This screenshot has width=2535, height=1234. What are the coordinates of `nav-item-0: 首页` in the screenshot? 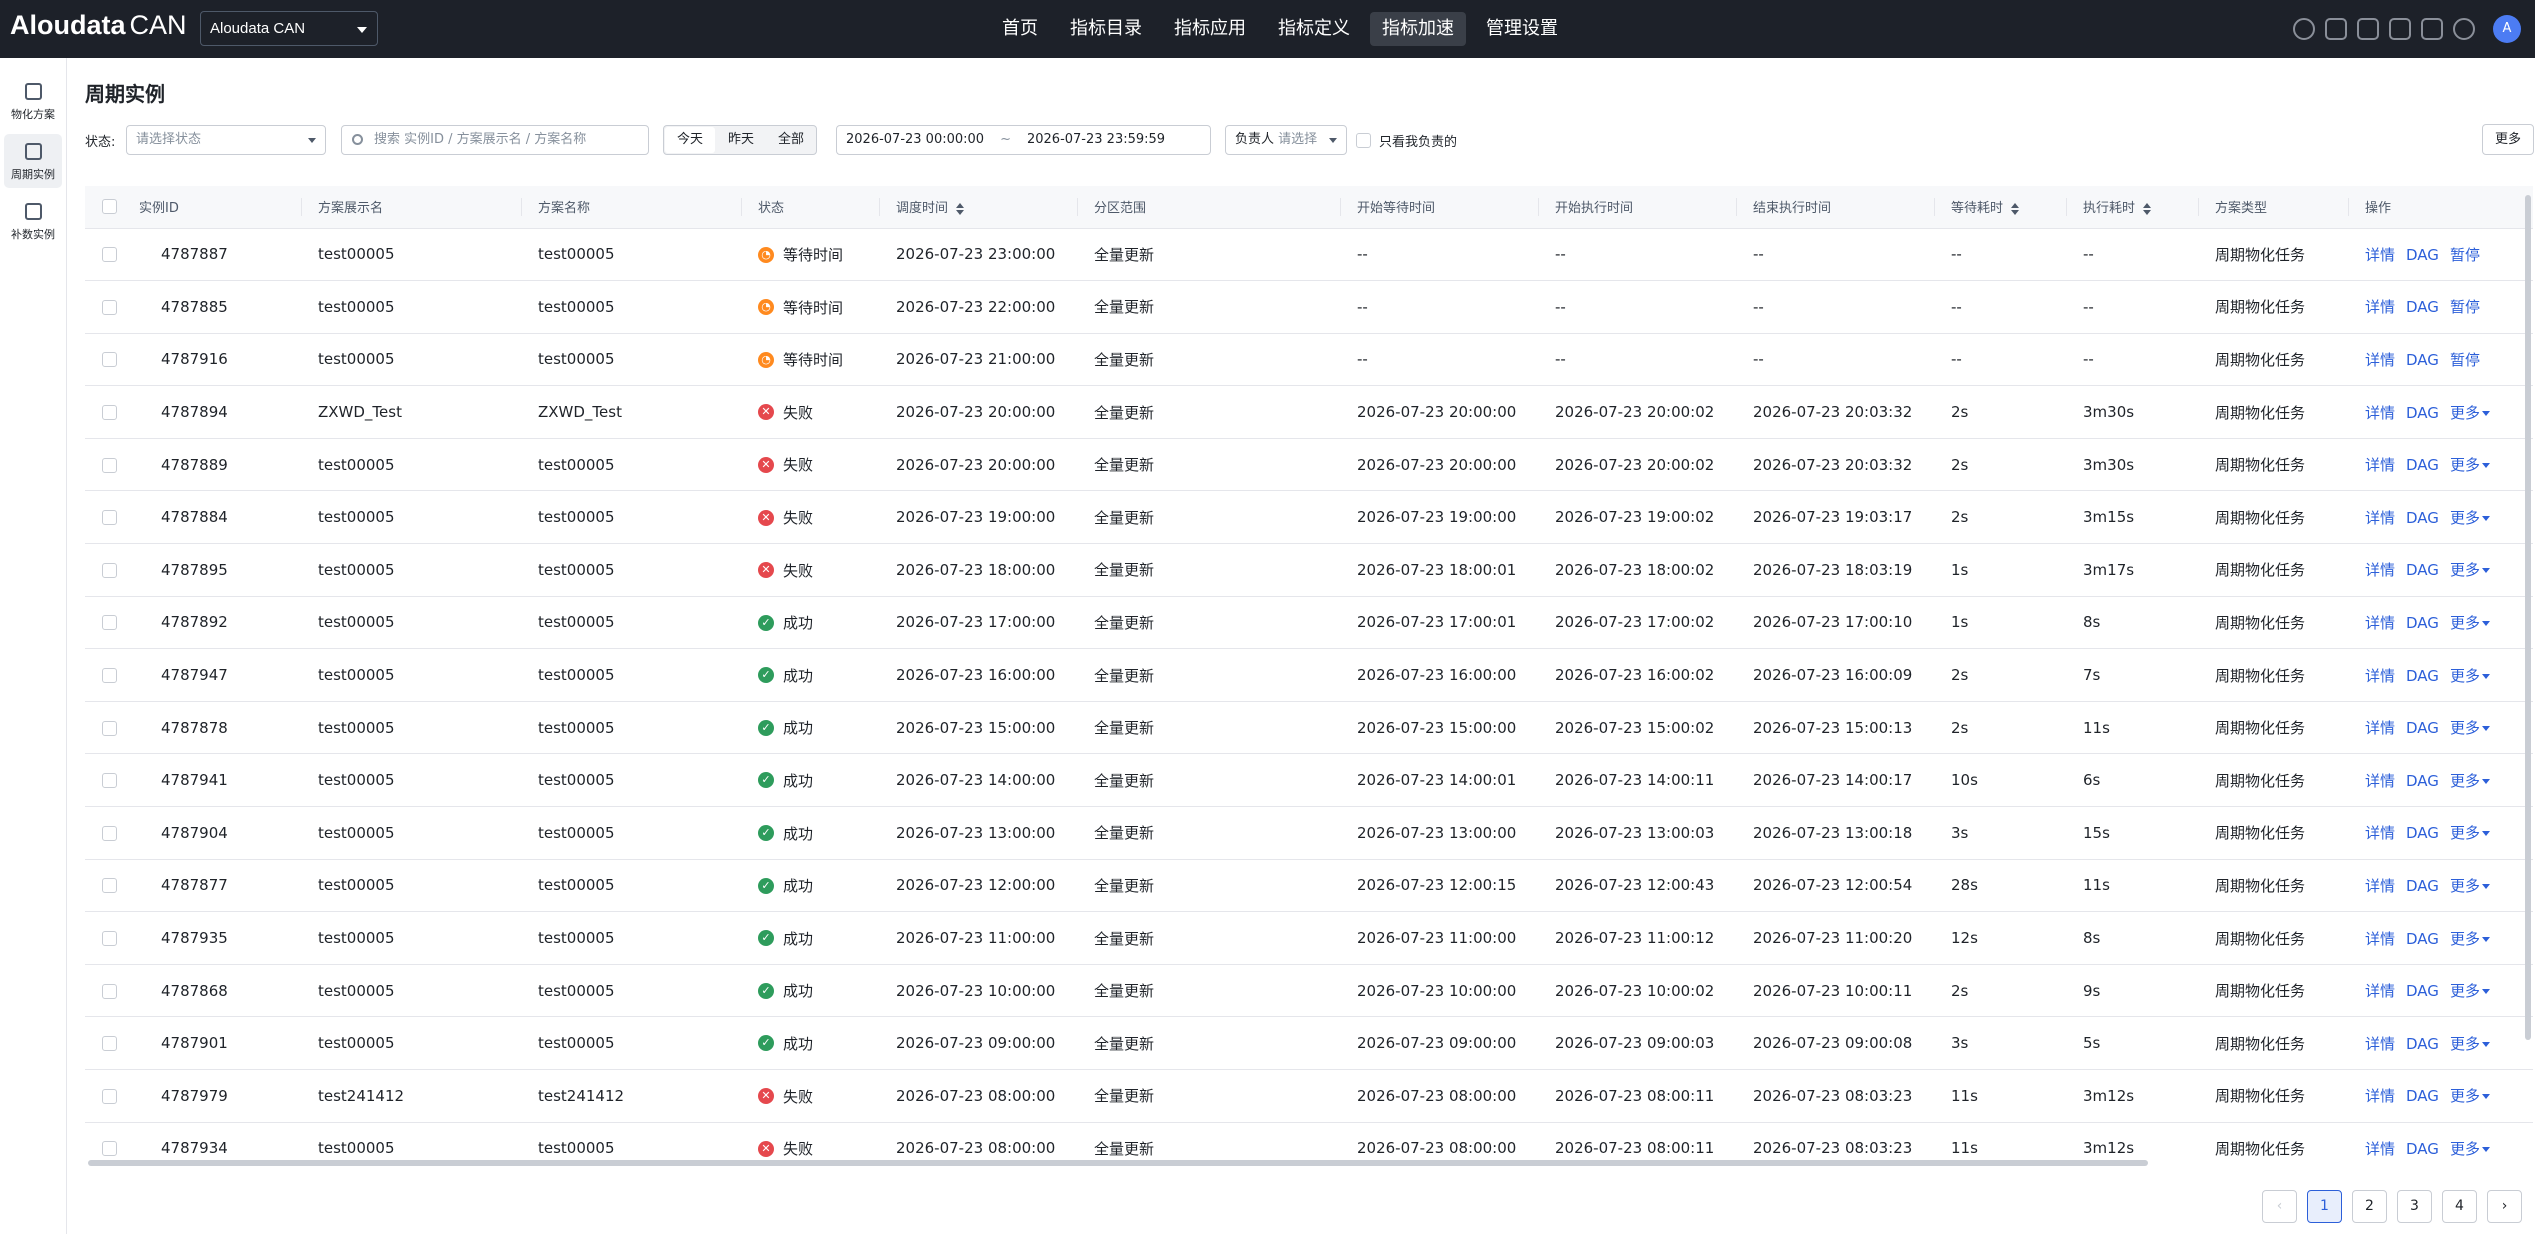 It's located at (1020, 29).